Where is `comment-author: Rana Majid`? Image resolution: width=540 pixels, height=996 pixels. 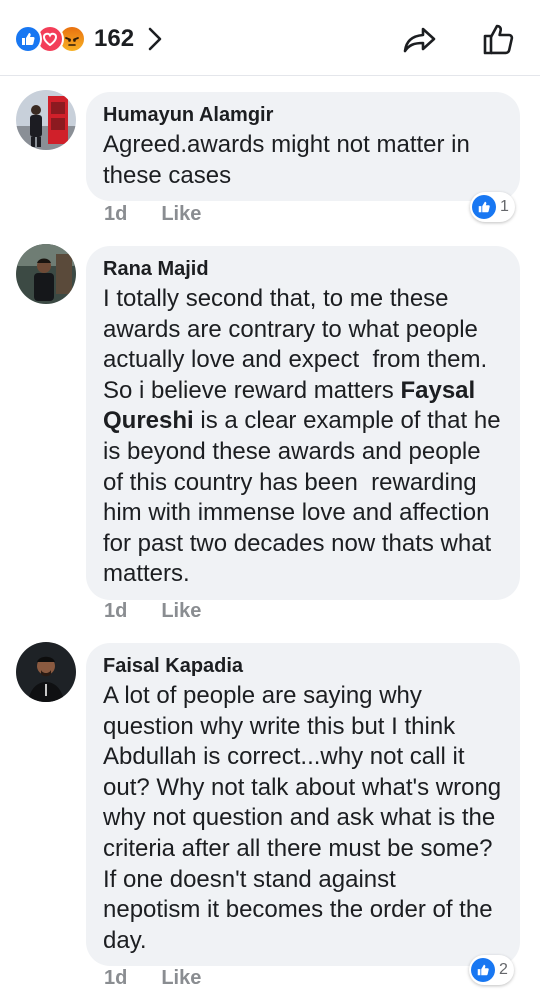
comment-author: Rana Majid is located at coordinates (303, 269).